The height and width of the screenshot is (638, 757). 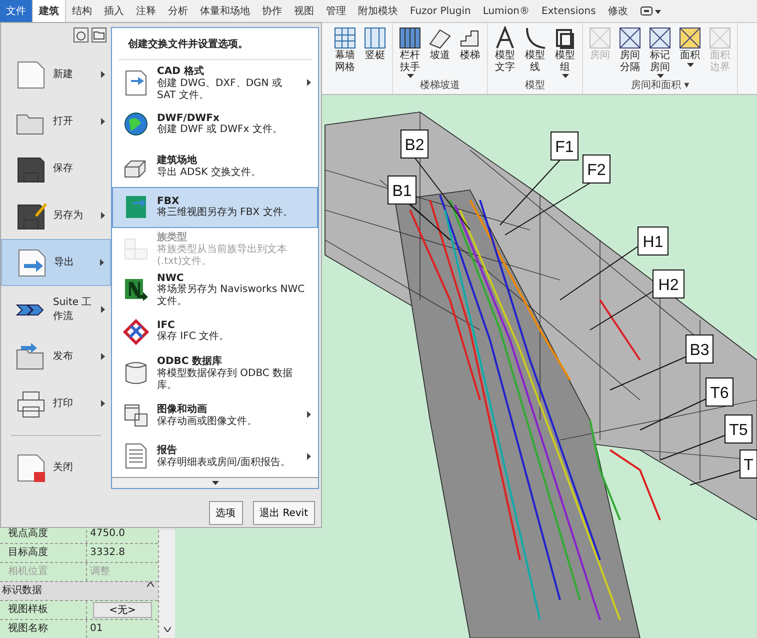 I want to click on ribbon-tab: 协作, so click(x=272, y=11).